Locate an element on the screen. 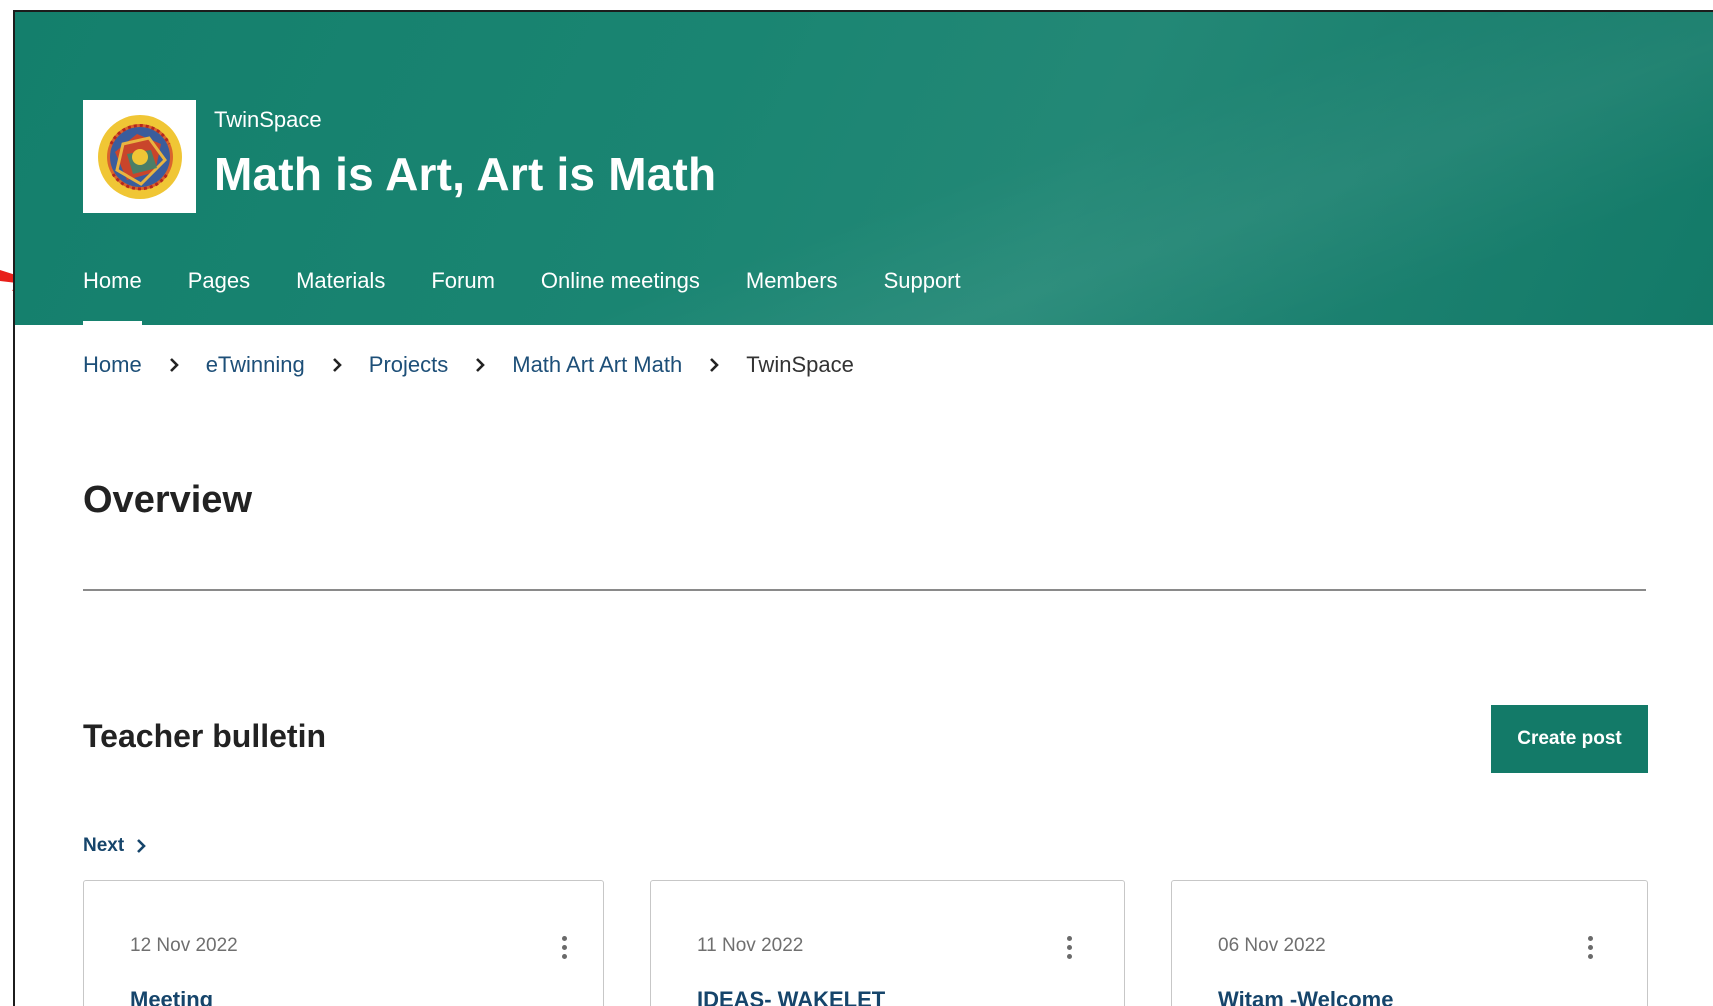 The height and width of the screenshot is (1006, 1713). bulletin-card: 12 Nov 2022 Meeting is located at coordinates (343, 943).